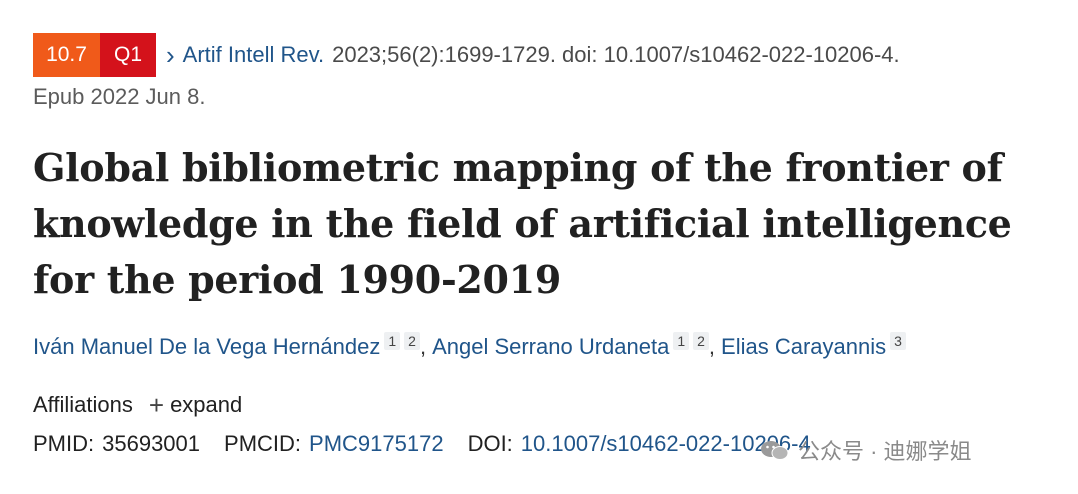 The width and height of the screenshot is (1078, 494). What do you see at coordinates (898, 341) in the screenshot?
I see `affiliation-number: 3` at bounding box center [898, 341].